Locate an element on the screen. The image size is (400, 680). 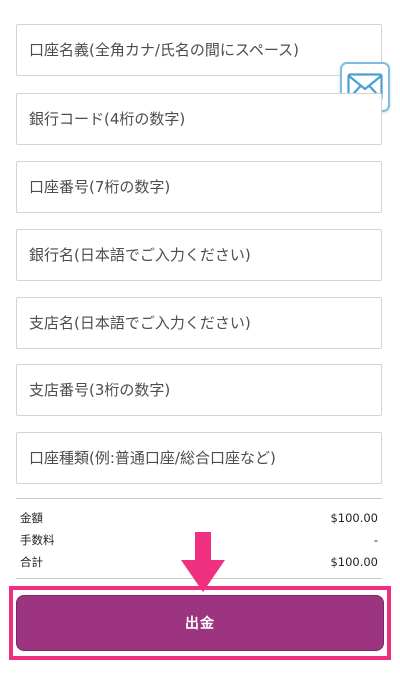
branch-name-field is located at coordinates (199, 323).